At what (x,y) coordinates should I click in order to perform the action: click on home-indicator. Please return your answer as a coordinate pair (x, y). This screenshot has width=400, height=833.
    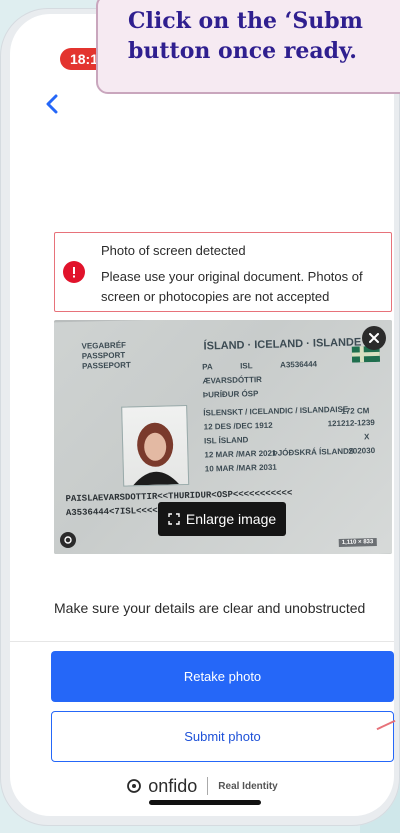
    Looking at the image, I should click on (205, 802).